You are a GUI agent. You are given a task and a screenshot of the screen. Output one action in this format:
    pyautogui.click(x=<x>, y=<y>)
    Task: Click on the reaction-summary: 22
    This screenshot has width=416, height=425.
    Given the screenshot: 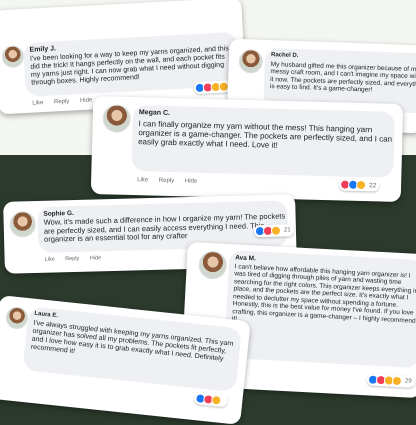 What is the action you would take?
    pyautogui.click(x=359, y=185)
    